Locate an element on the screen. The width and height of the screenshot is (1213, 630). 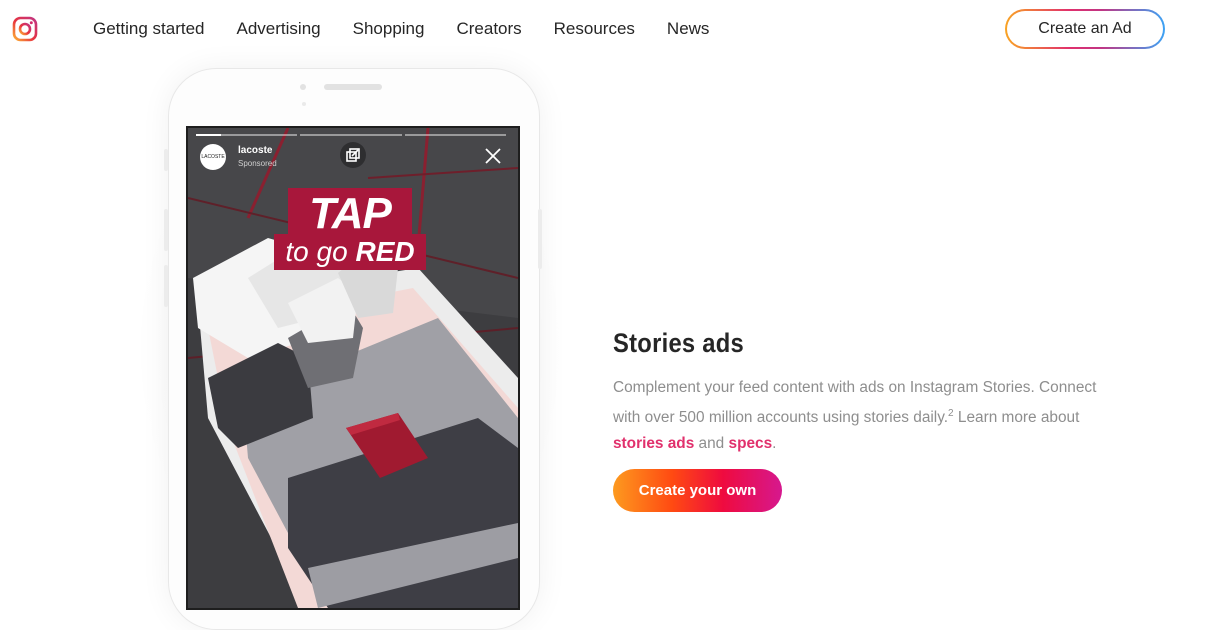
story-avatar: LACOSTE is located at coordinates (213, 157).